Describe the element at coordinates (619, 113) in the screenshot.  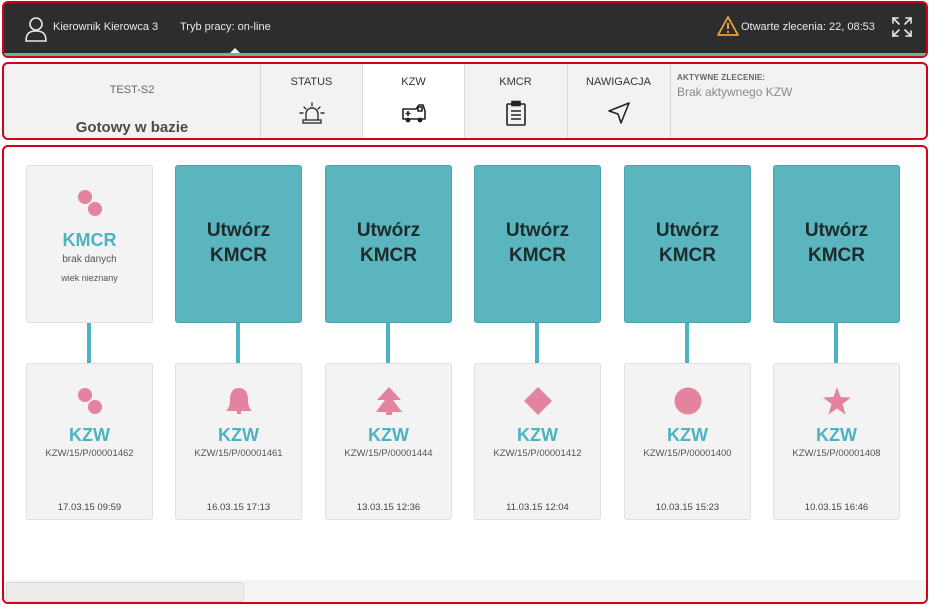
I see `navigation-arrow-icon` at that location.